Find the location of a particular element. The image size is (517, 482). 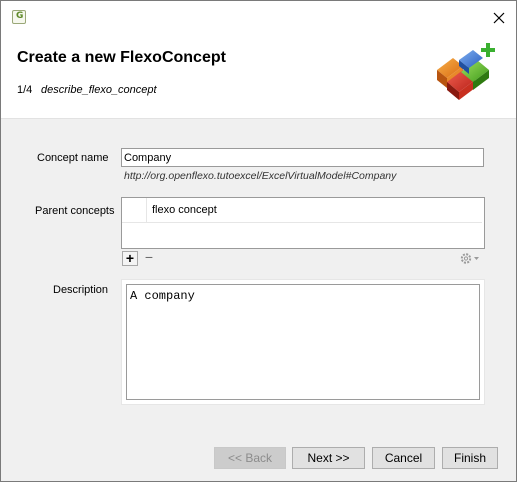

next-button: Next >> is located at coordinates (328, 458).